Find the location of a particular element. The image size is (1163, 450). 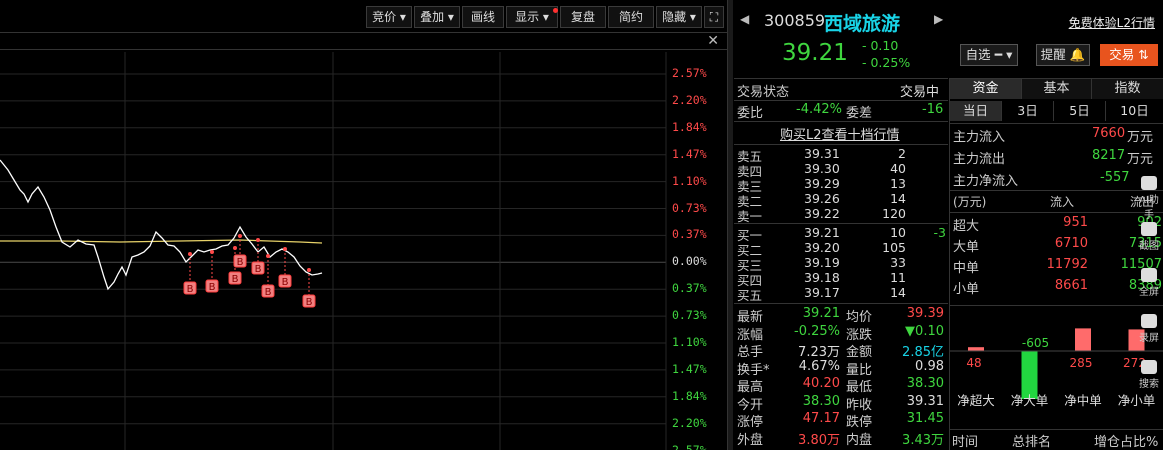

watchlist-button: 自选 ━ ▾ is located at coordinates (989, 55).